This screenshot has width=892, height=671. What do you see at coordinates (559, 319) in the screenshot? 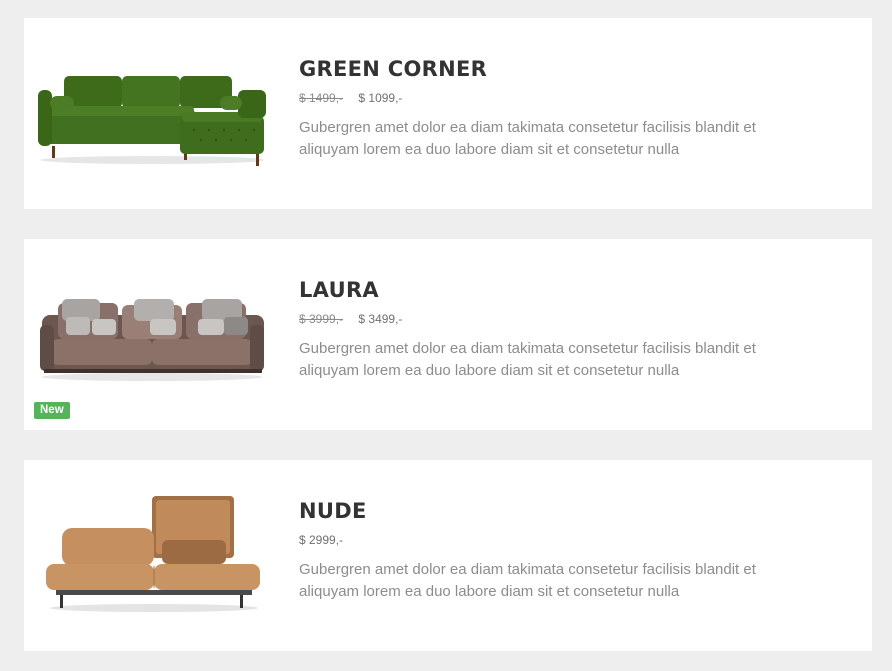
I see `price-row: $ 3999,- $ 3499,-` at bounding box center [559, 319].